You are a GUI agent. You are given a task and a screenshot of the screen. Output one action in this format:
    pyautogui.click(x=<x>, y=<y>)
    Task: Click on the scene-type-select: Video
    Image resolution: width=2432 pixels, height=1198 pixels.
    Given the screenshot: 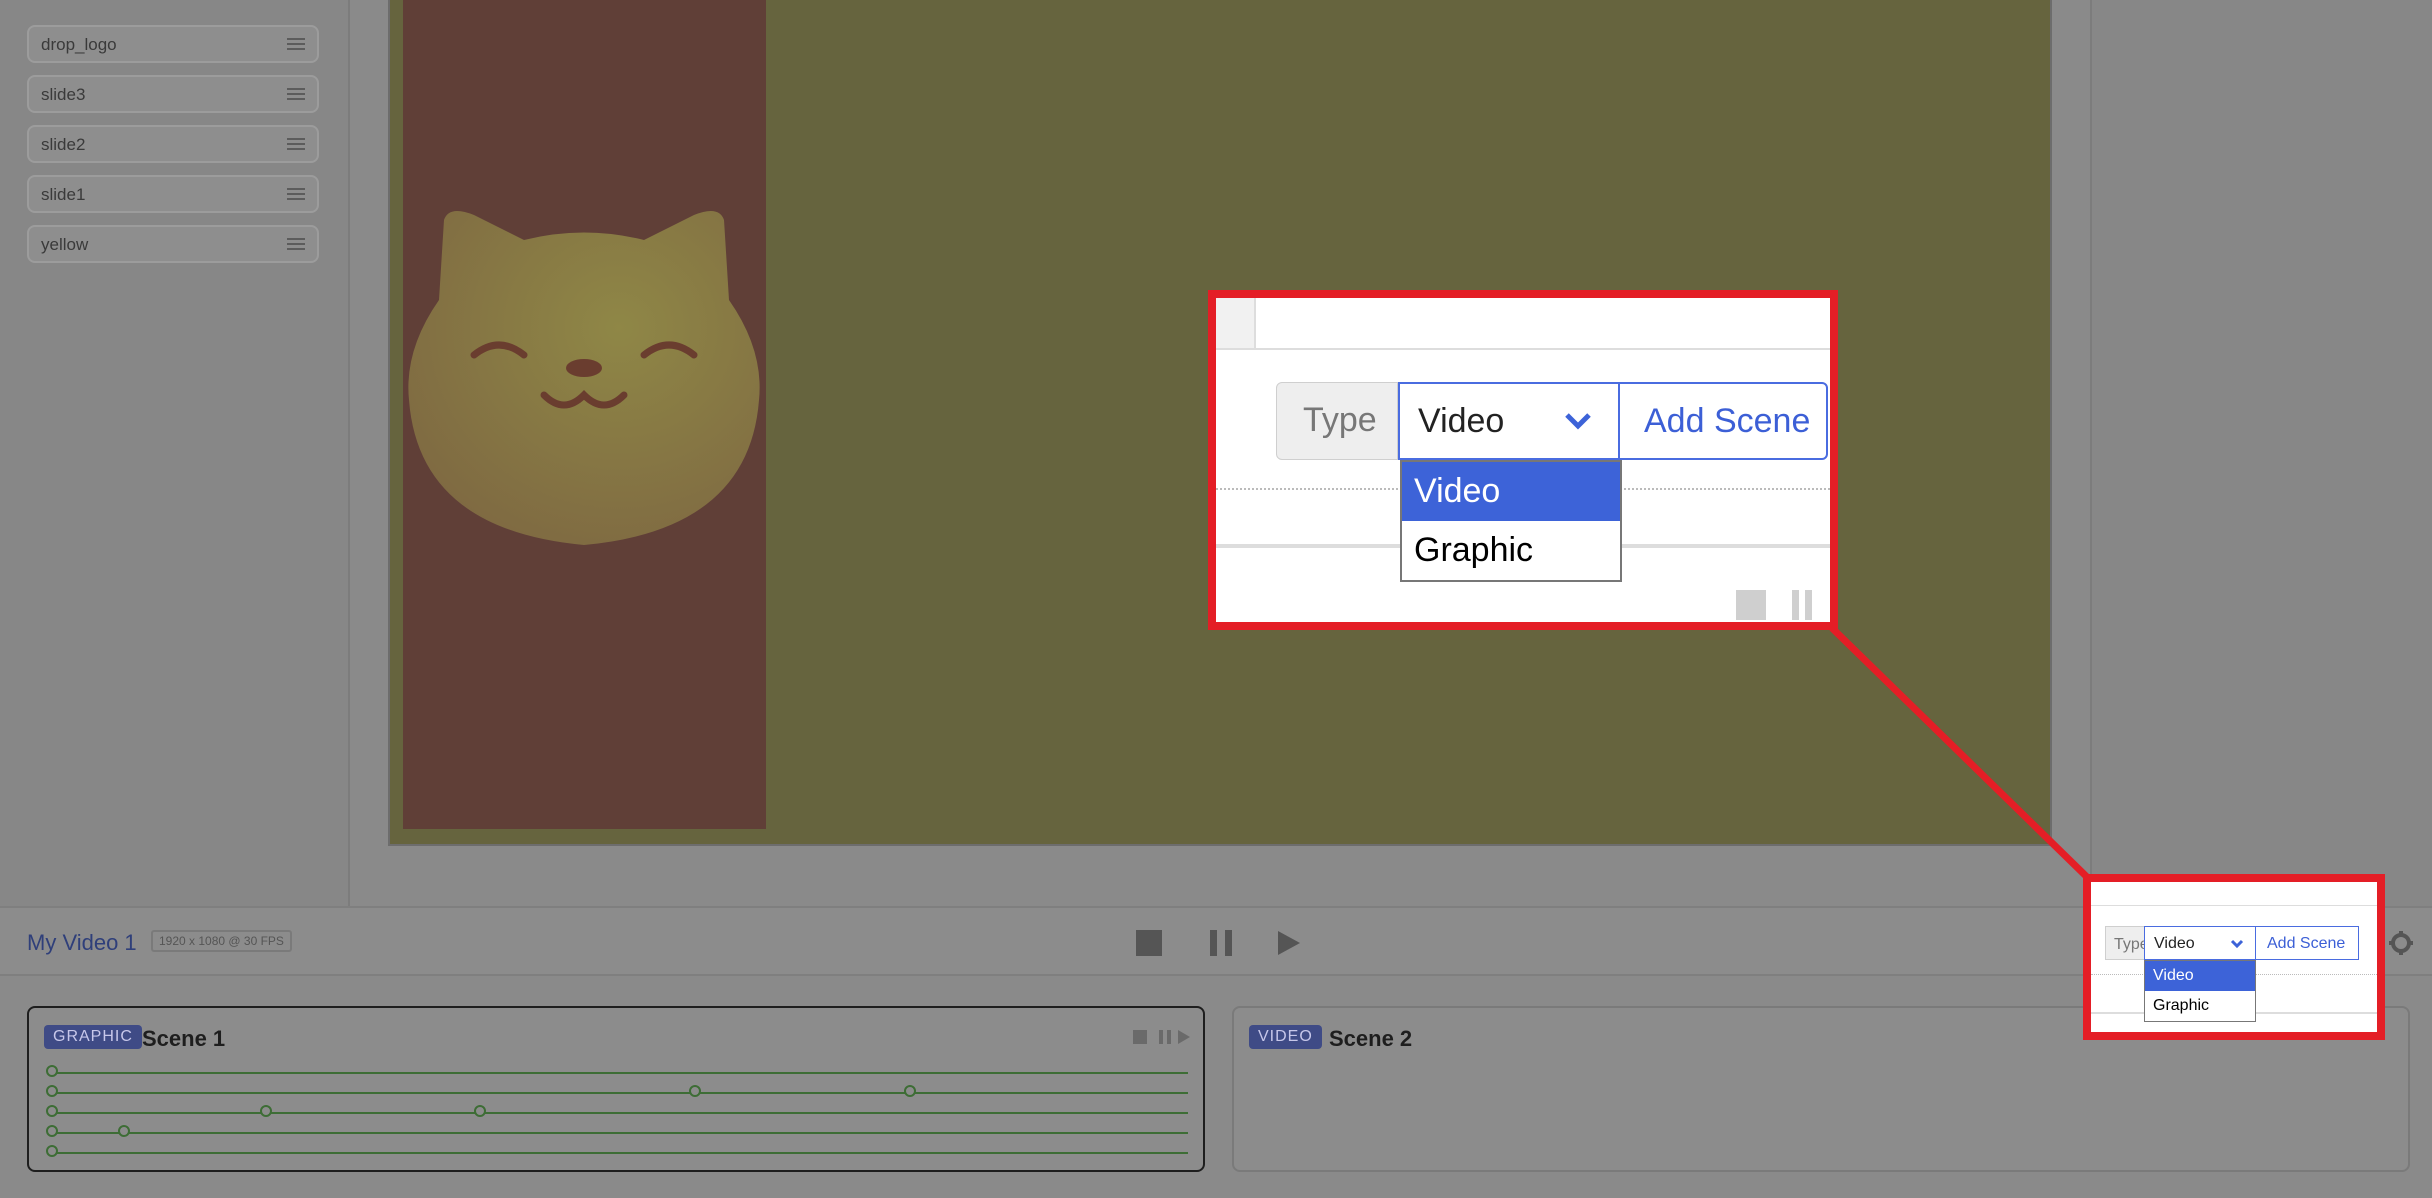 What is the action you would take?
    pyautogui.click(x=1509, y=421)
    